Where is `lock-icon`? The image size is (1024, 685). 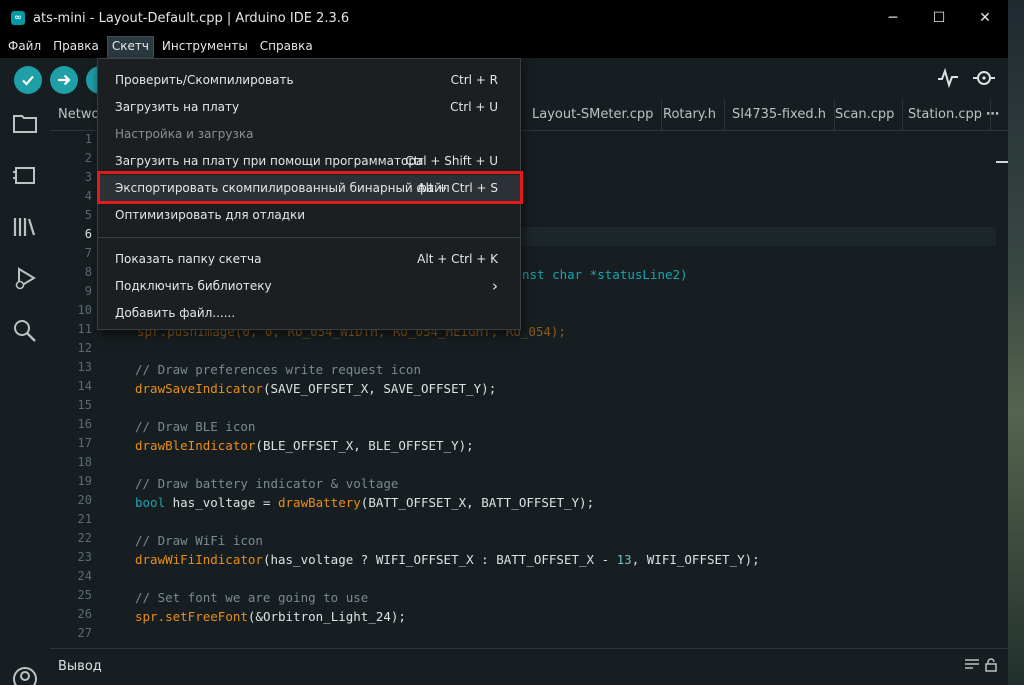
lock-icon is located at coordinates (991, 665).